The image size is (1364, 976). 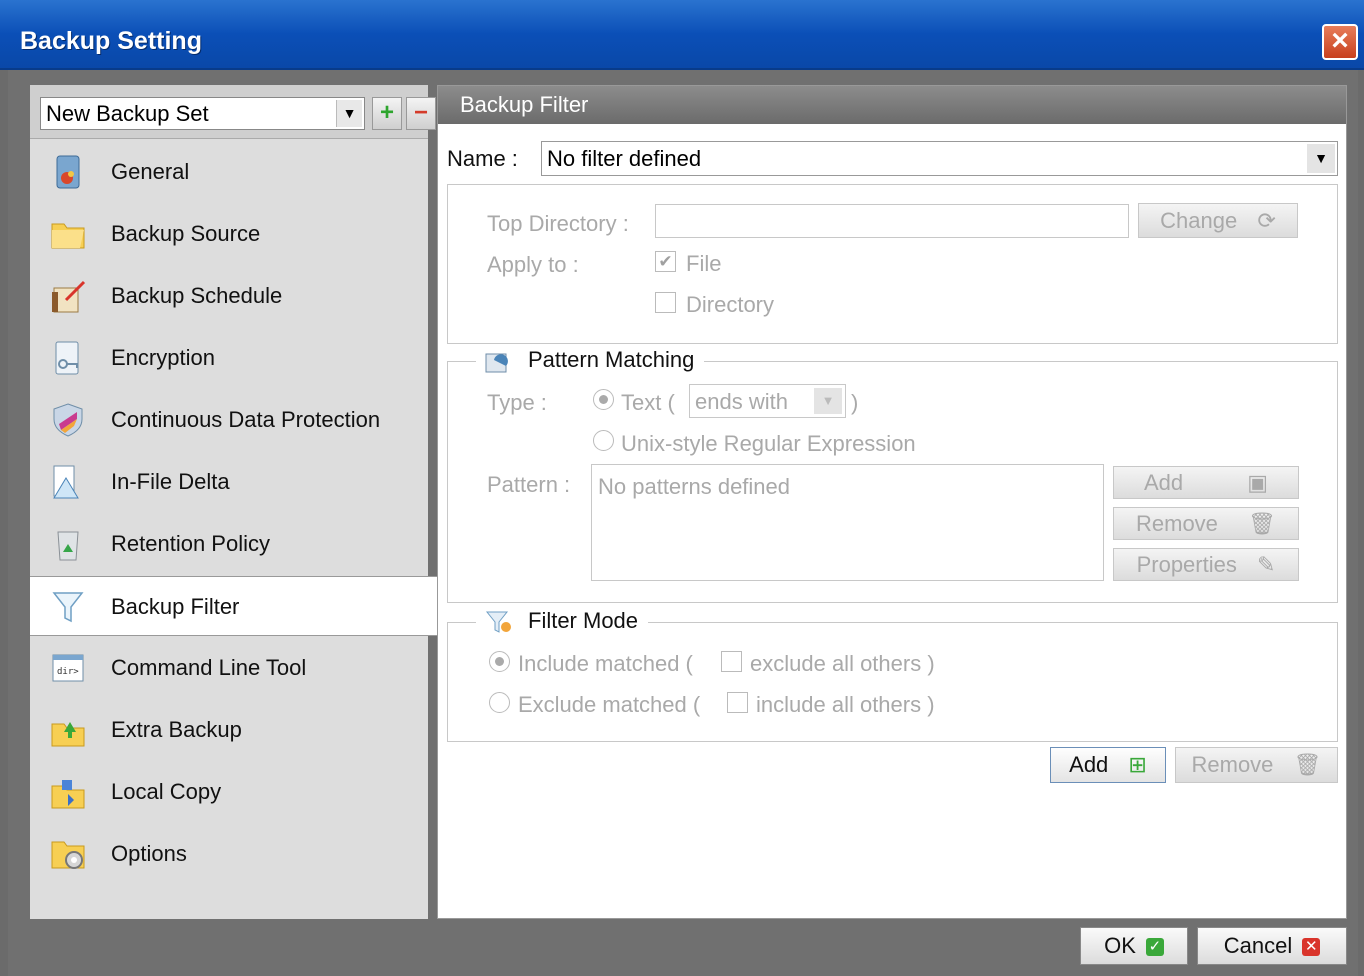 I want to click on edit-icon: ✎, so click(x=1266, y=564).